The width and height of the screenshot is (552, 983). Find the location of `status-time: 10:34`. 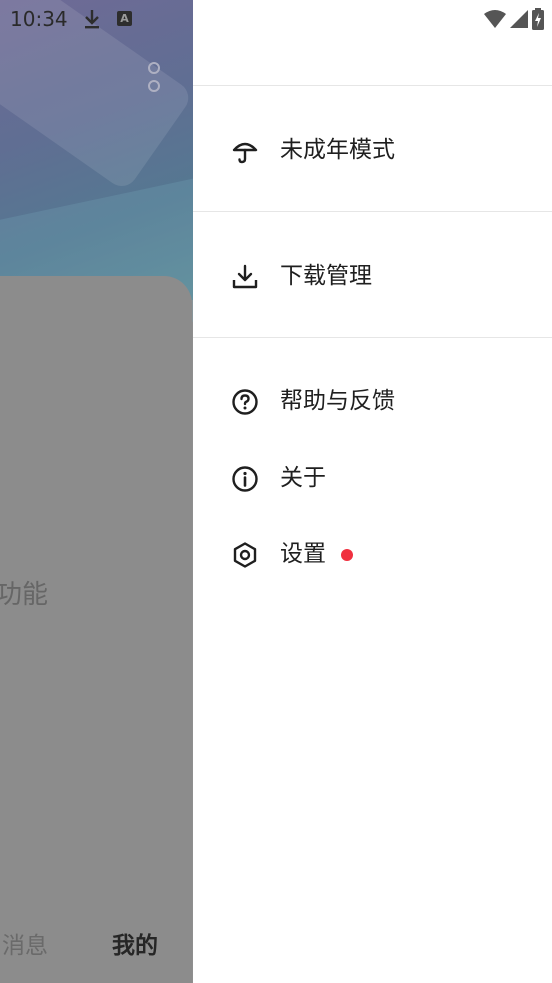

status-time: 10:34 is located at coordinates (39, 19).